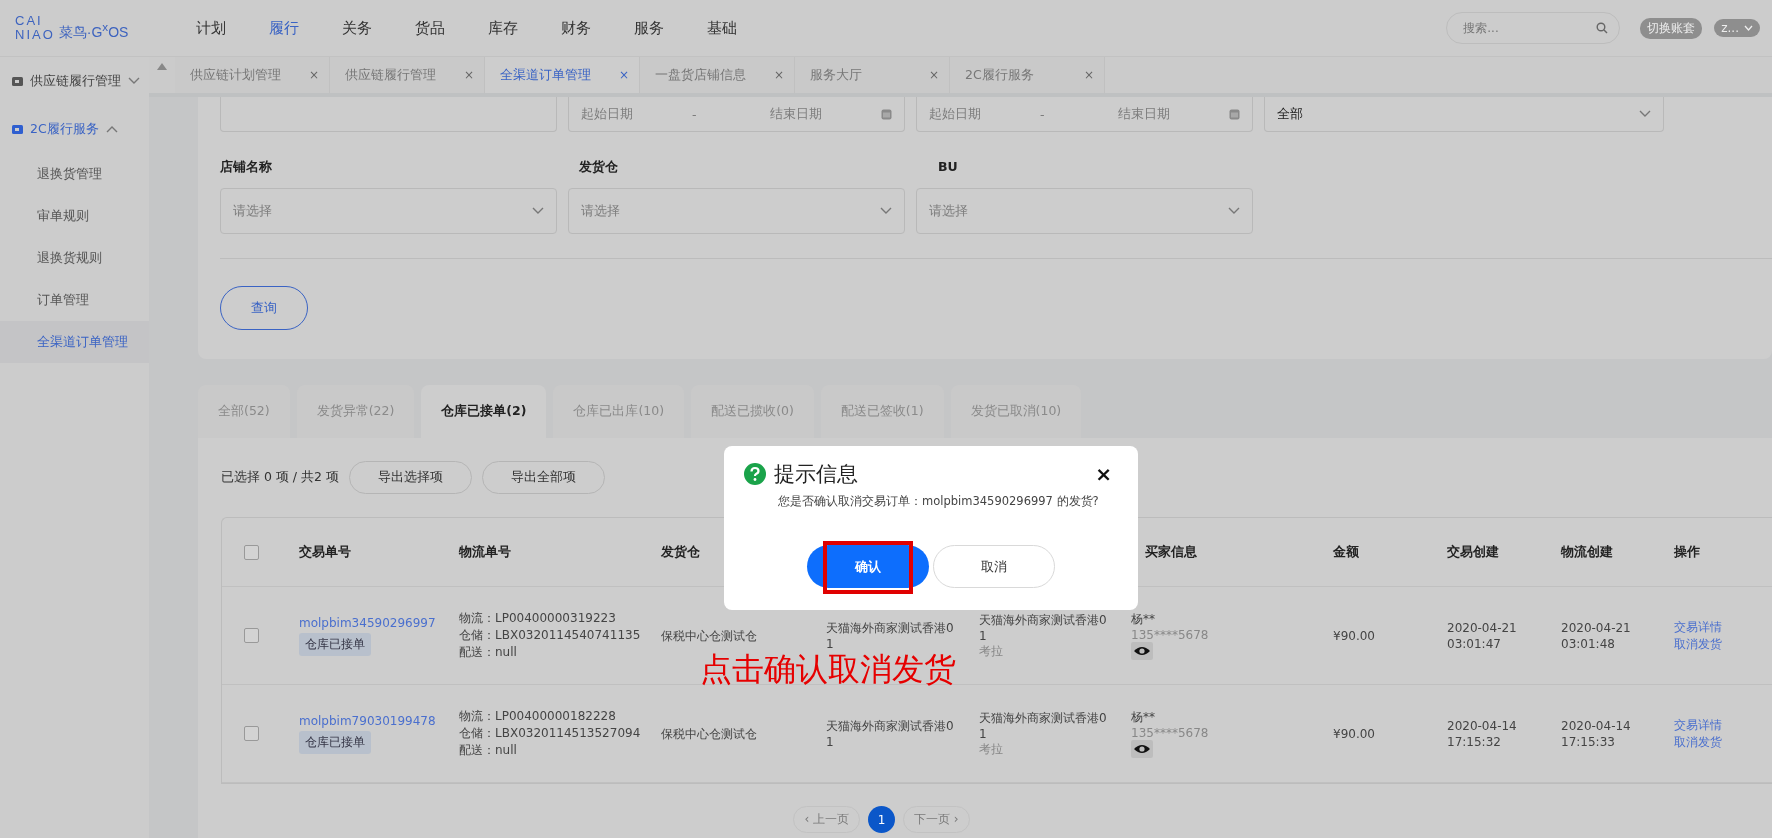 This screenshot has width=1772, height=838. What do you see at coordinates (74, 342) in the screenshot?
I see `sidebar-item: 全渠道订单管理` at bounding box center [74, 342].